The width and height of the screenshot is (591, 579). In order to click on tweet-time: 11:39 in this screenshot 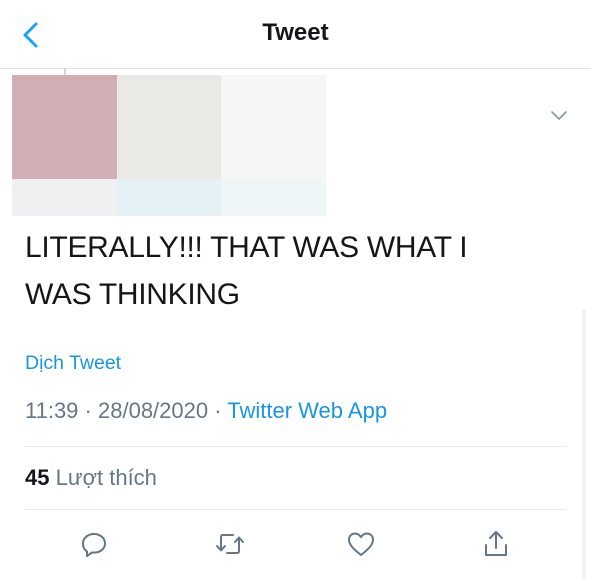, I will do `click(52, 410)`.